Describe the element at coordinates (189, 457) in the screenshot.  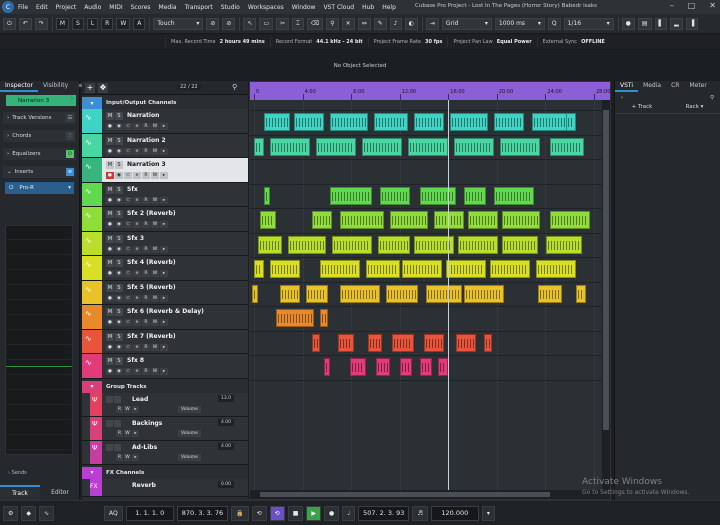
I see `automation-parameter: Volume` at that location.